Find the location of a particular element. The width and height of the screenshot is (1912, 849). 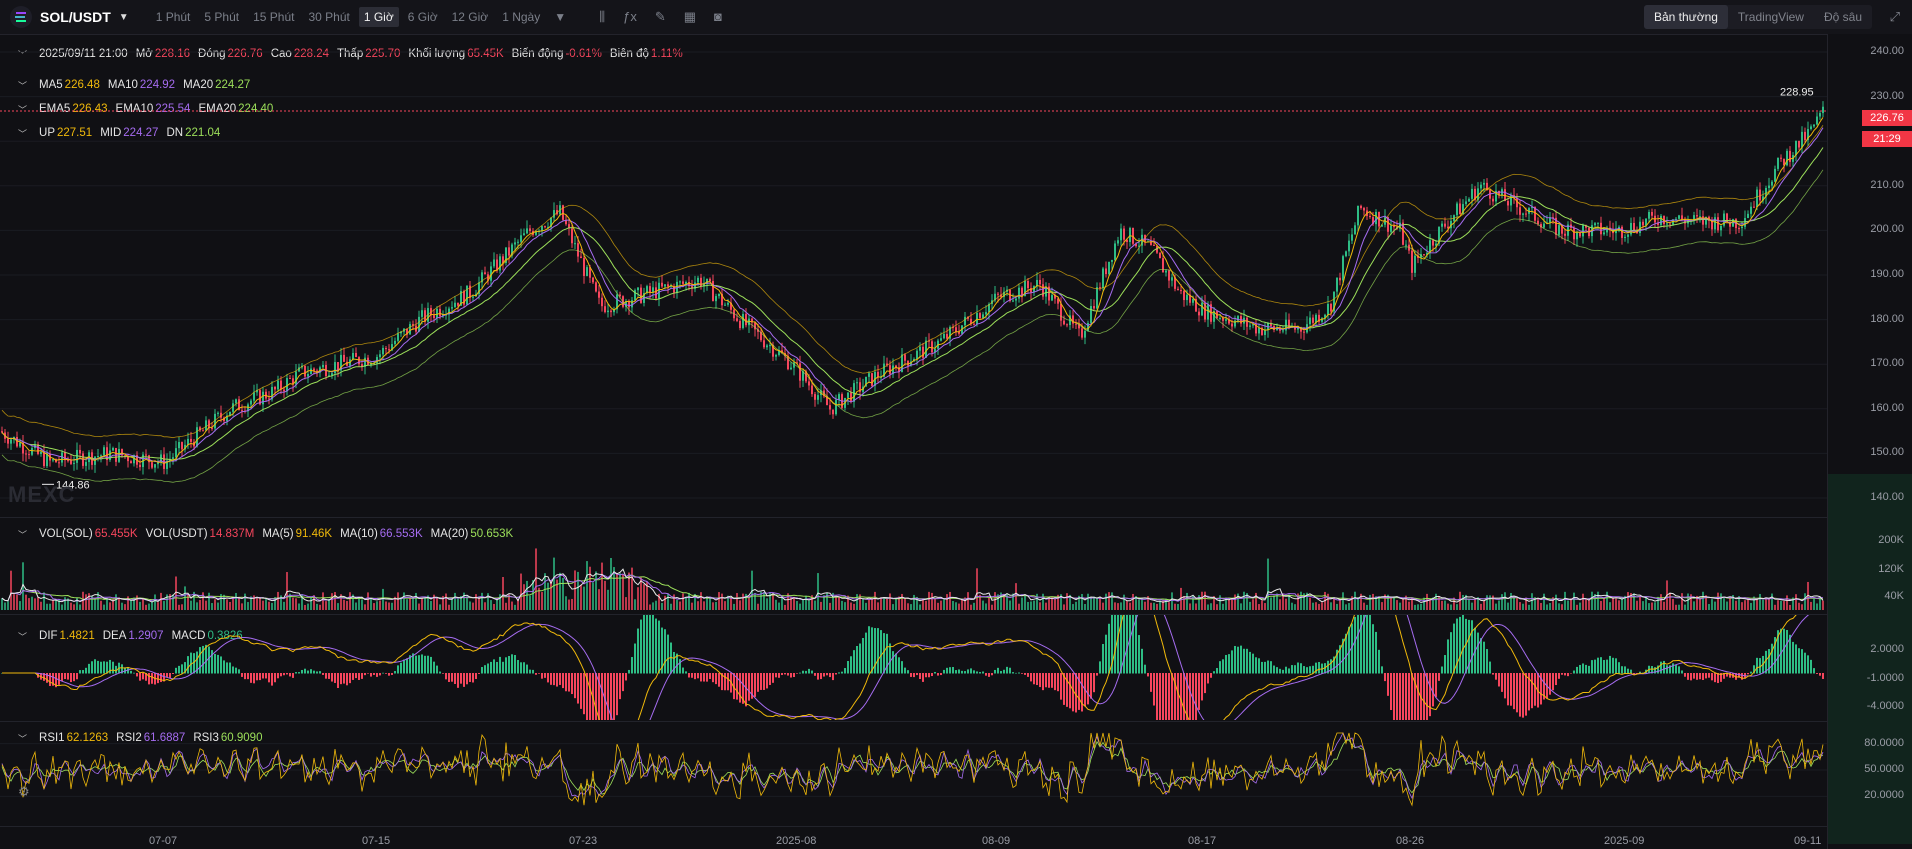

camera-icon: ◙ is located at coordinates (718, 17).